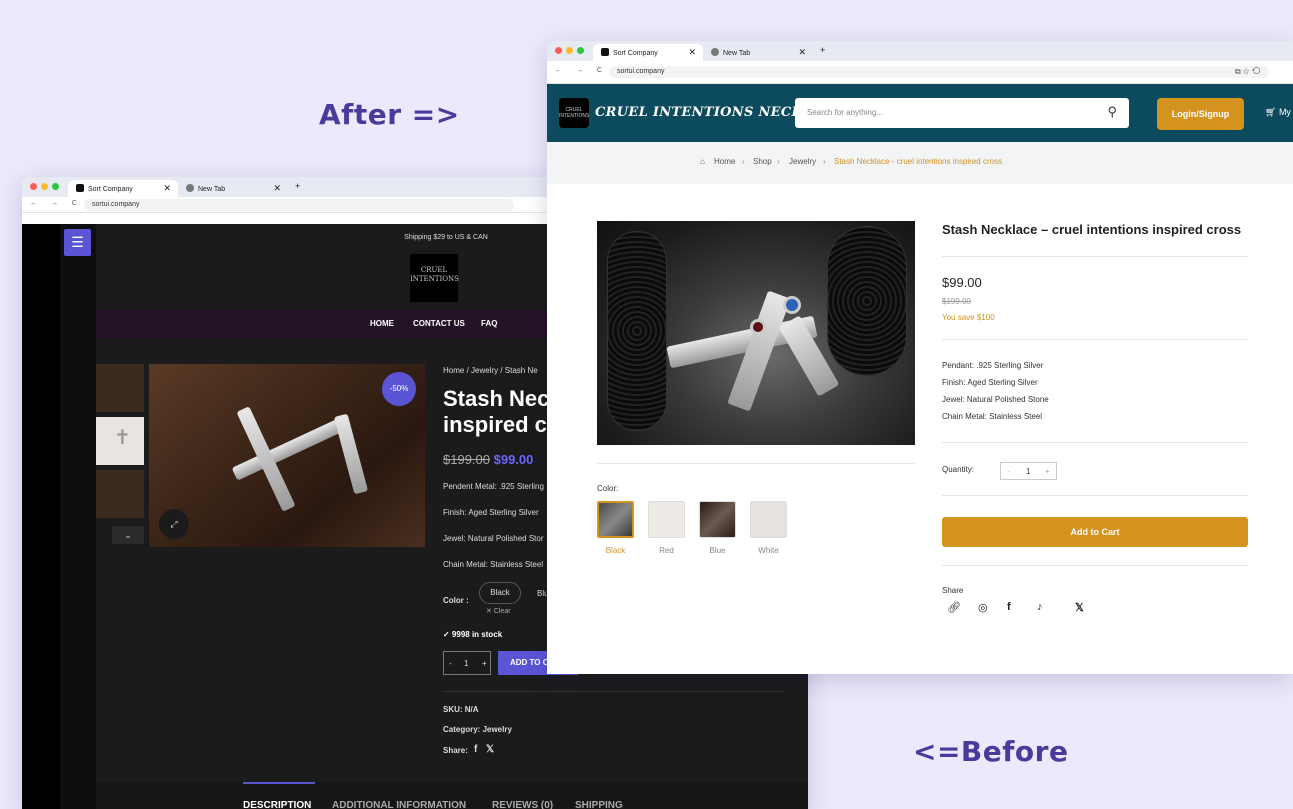 Image resolution: width=1293 pixels, height=809 pixels. I want to click on search-input: Search for anything... ⚲, so click(962, 113).